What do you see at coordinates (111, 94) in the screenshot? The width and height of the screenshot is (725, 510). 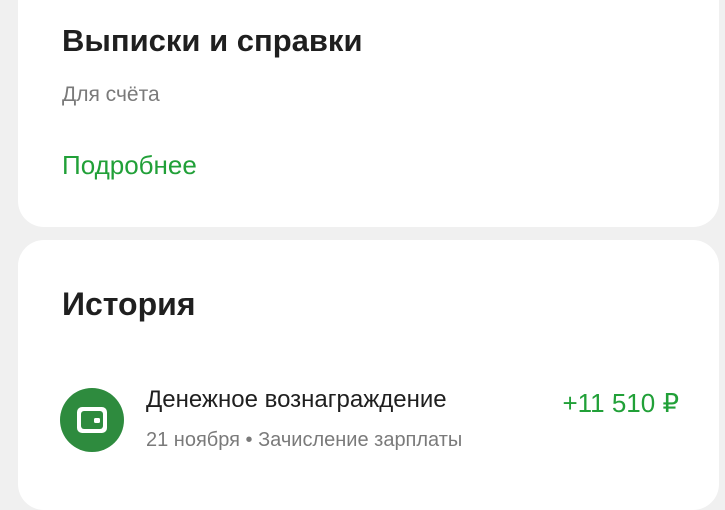 I see `statements-subtitle: Для счёта` at bounding box center [111, 94].